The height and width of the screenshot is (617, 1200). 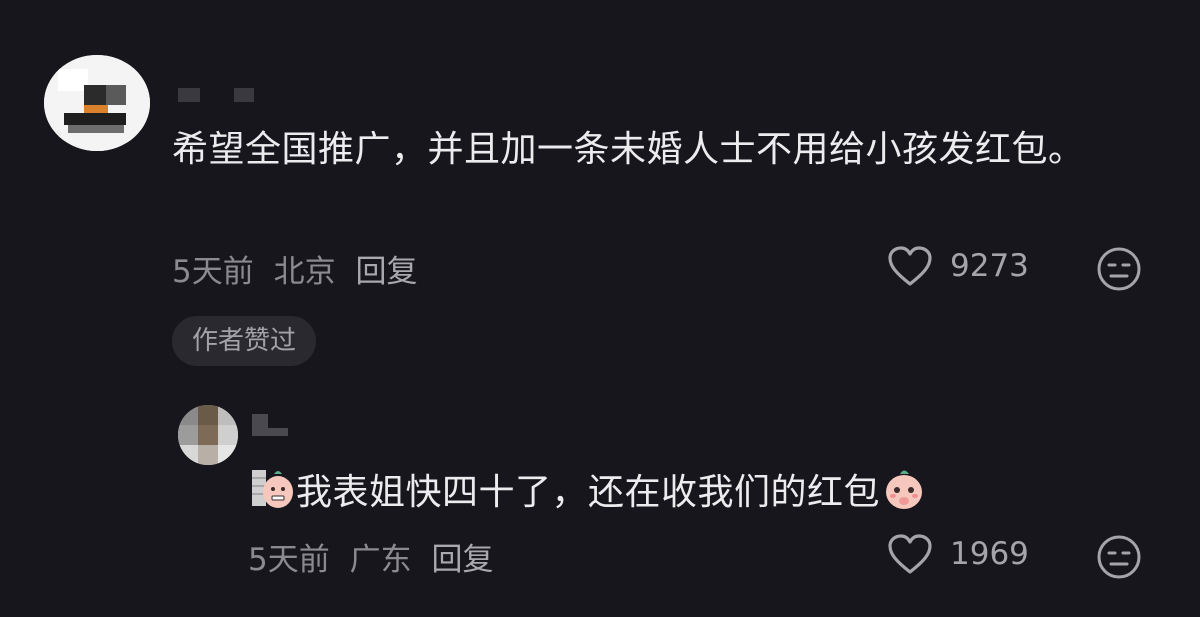 What do you see at coordinates (380, 560) in the screenshot?
I see `reply-location: 广东` at bounding box center [380, 560].